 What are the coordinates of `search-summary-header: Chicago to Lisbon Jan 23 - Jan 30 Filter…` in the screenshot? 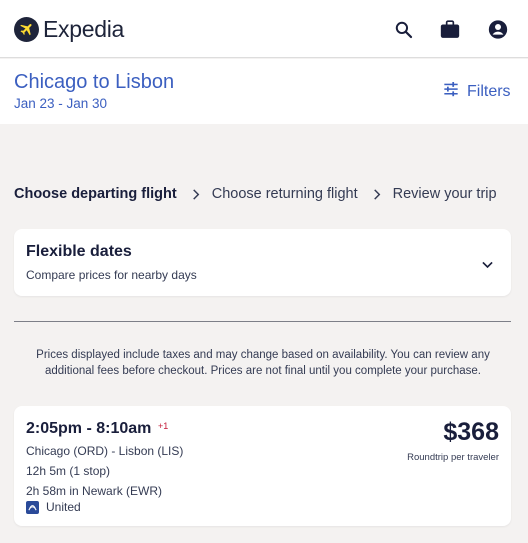 It's located at (264, 91).